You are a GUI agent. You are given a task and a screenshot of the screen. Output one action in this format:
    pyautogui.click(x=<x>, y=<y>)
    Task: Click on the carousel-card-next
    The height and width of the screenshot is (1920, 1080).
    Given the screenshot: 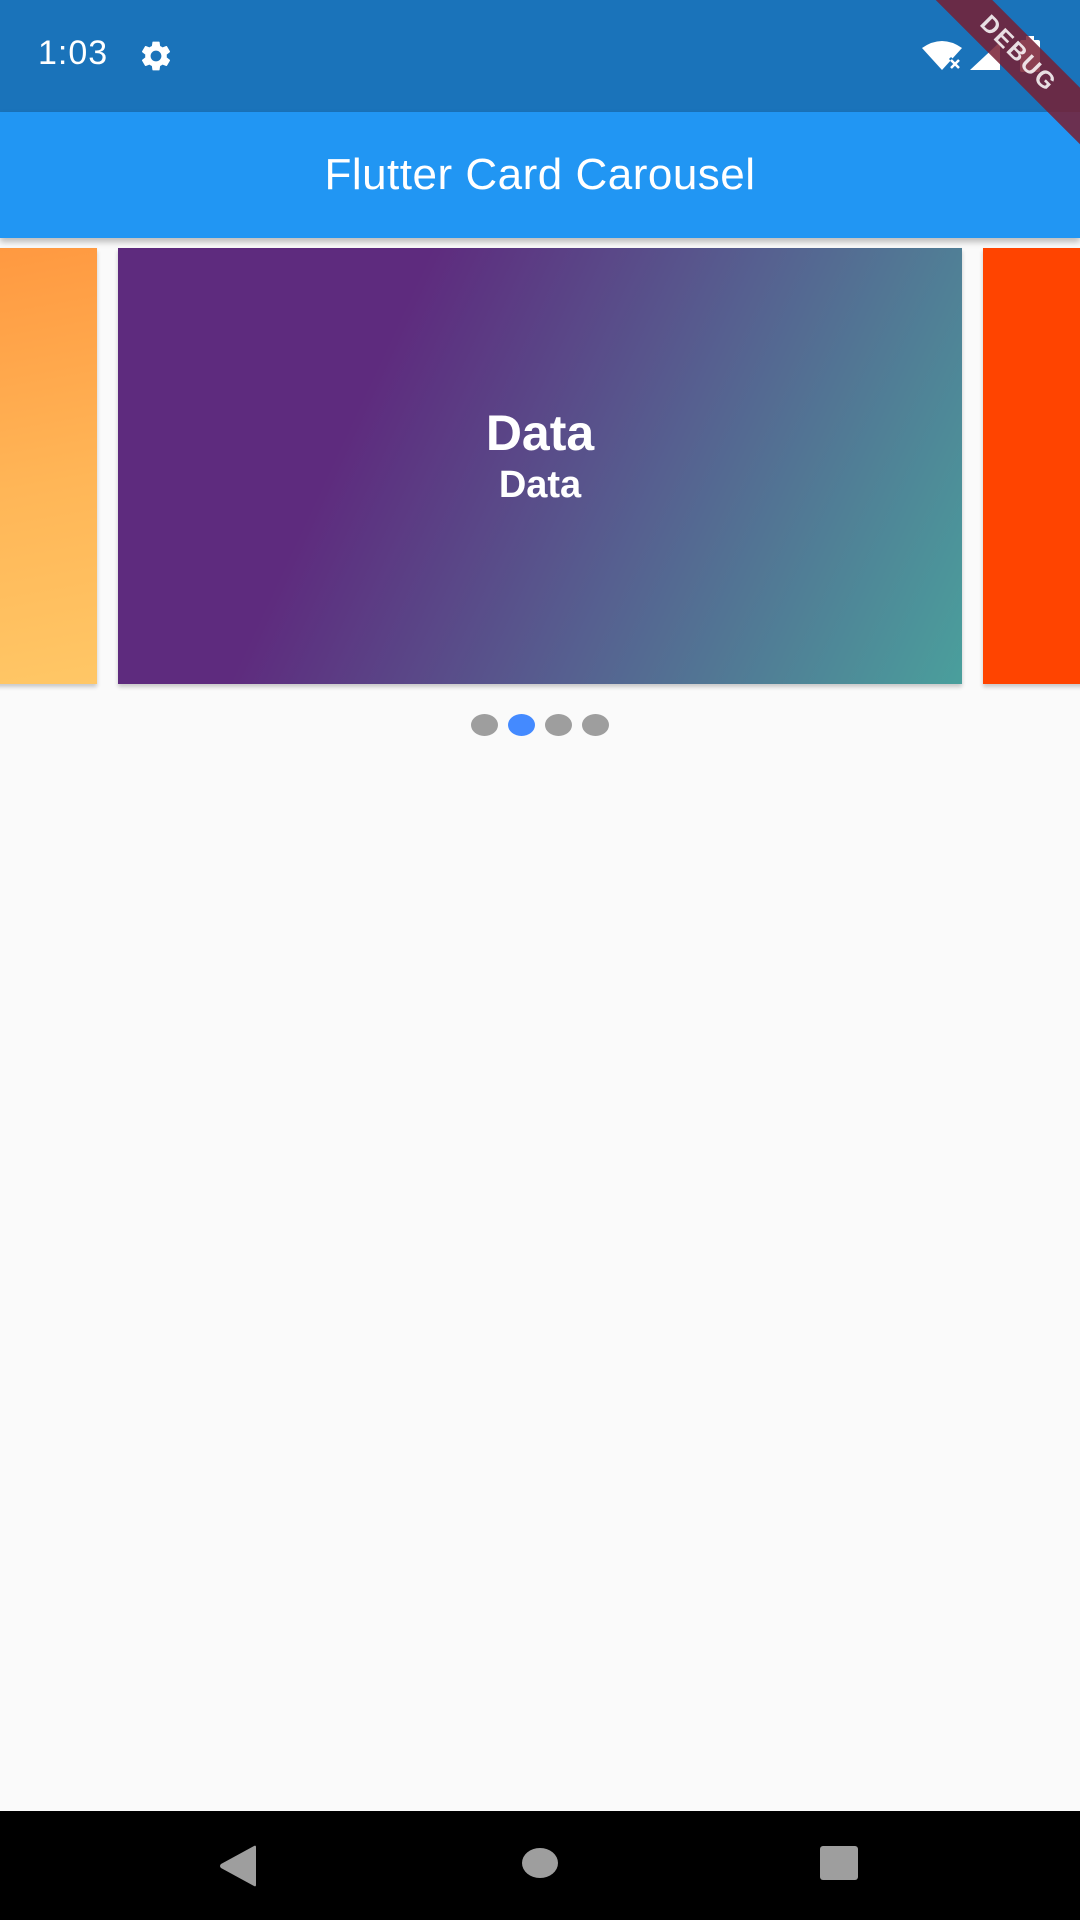 What is the action you would take?
    pyautogui.click(x=1031, y=466)
    